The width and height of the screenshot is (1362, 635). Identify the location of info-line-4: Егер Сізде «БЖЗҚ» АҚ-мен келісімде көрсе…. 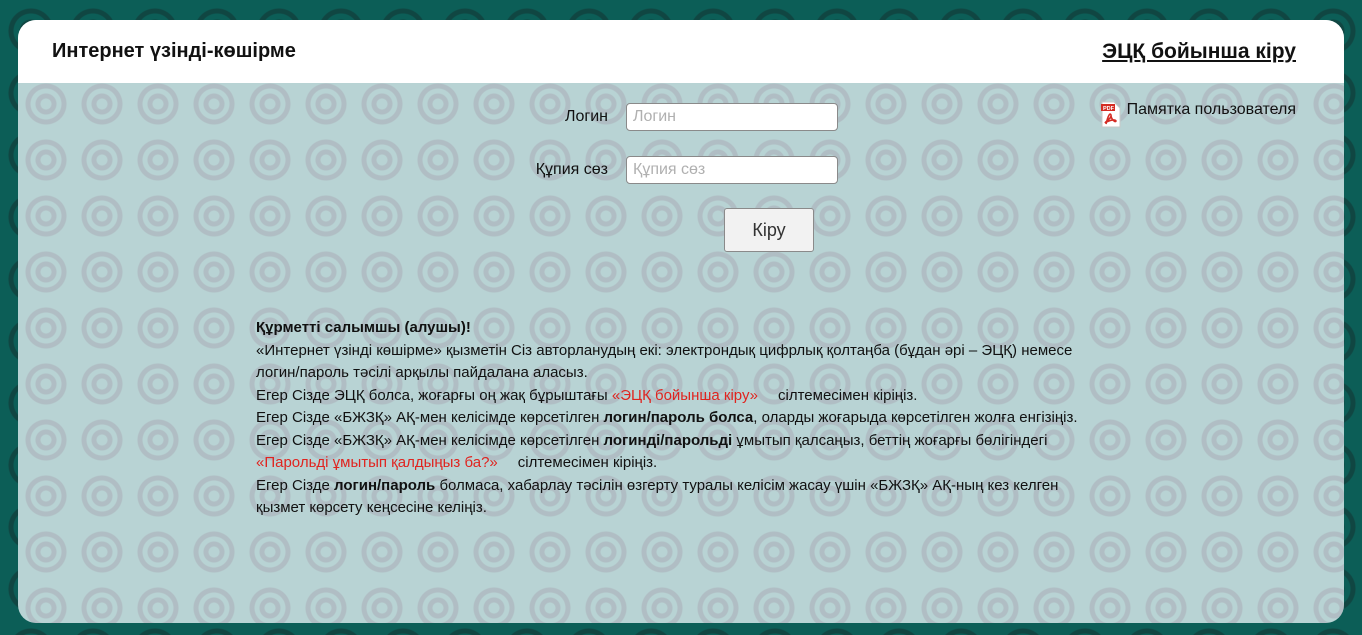
(652, 451).